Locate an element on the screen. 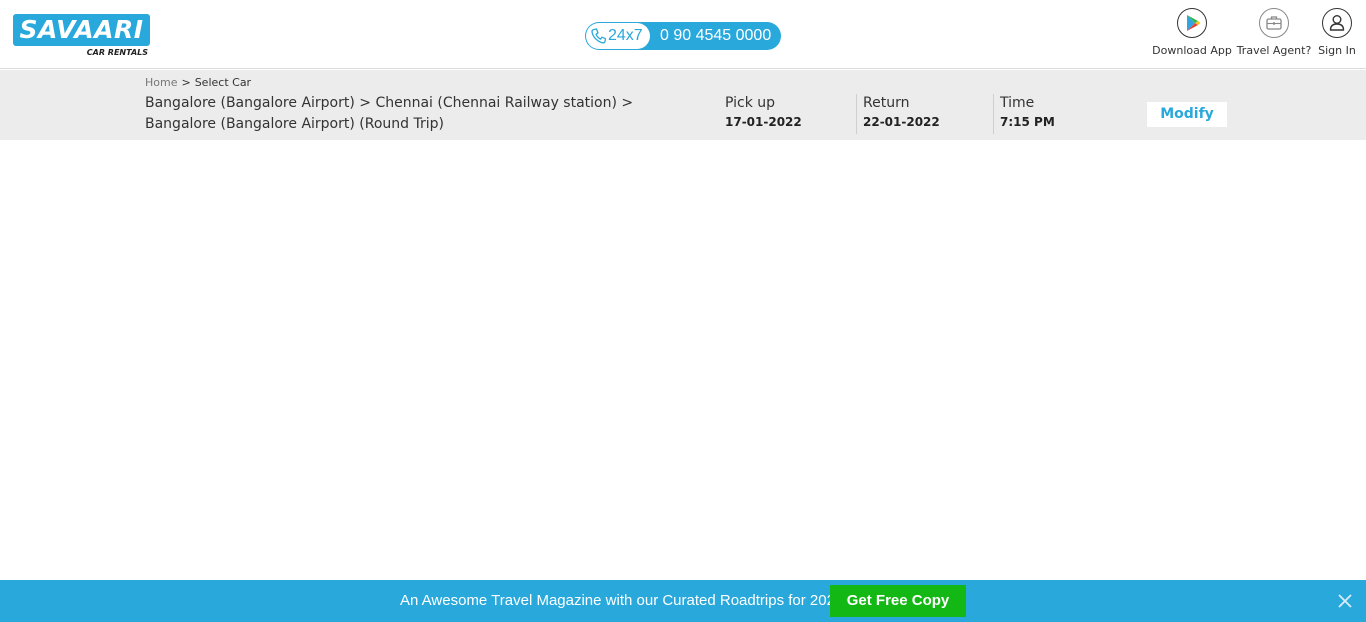 This screenshot has width=1366, height=622. support-24x7-label: 24x7 is located at coordinates (625, 35).